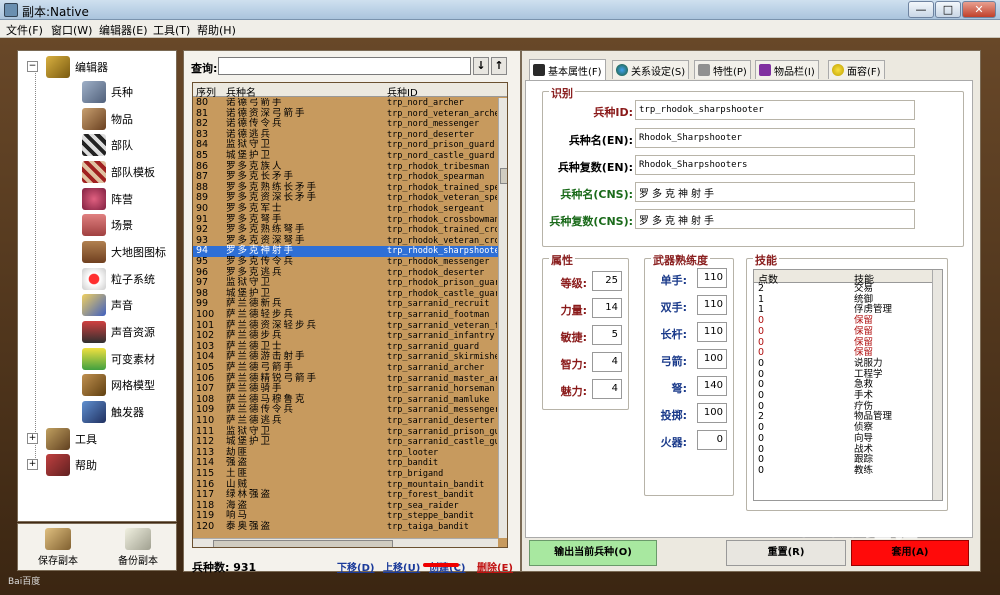  What do you see at coordinates (345, 315) in the screenshot?
I see `table-row: 100 萨兰德轻步兵 trp_sarranid_footman` at bounding box center [345, 315].